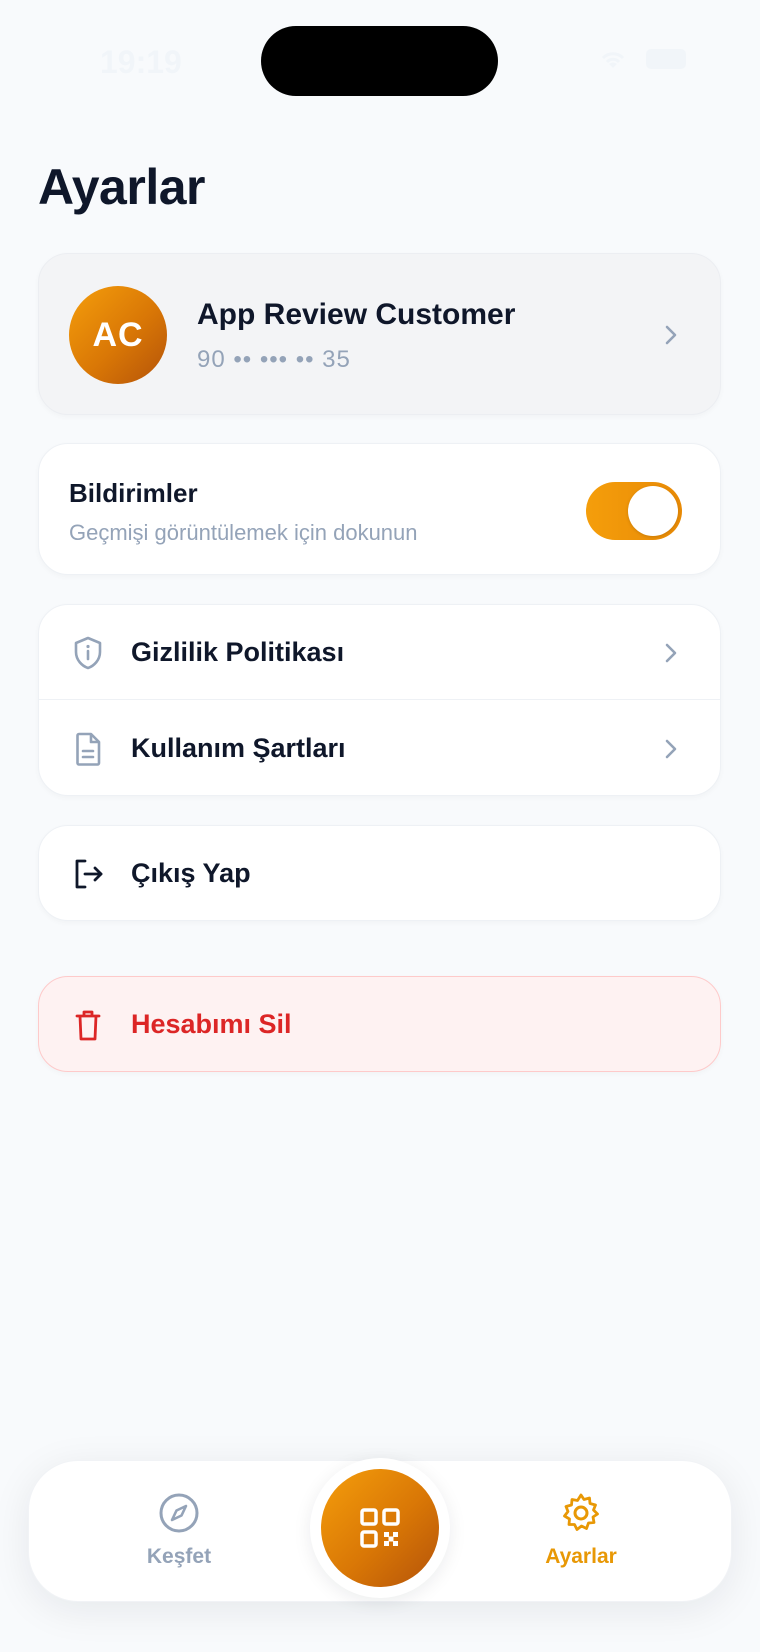 This screenshot has width=760, height=1652. I want to click on status-time: 19:19, so click(141, 62).